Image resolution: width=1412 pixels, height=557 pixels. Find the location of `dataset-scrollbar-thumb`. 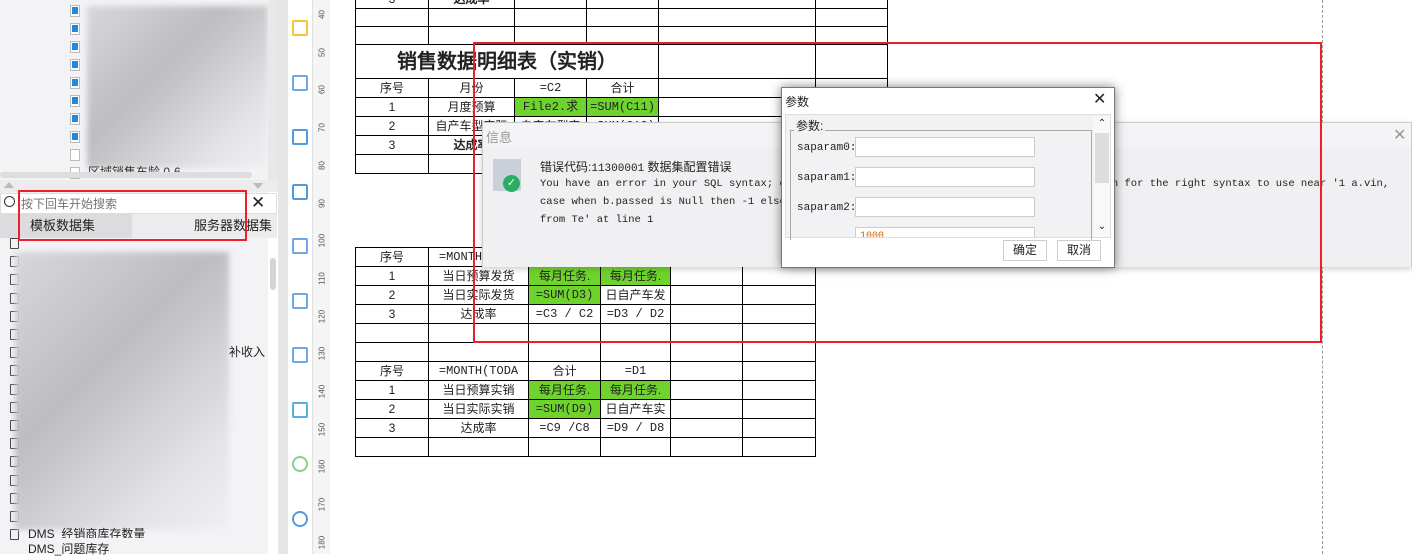

dataset-scrollbar-thumb is located at coordinates (273, 274).